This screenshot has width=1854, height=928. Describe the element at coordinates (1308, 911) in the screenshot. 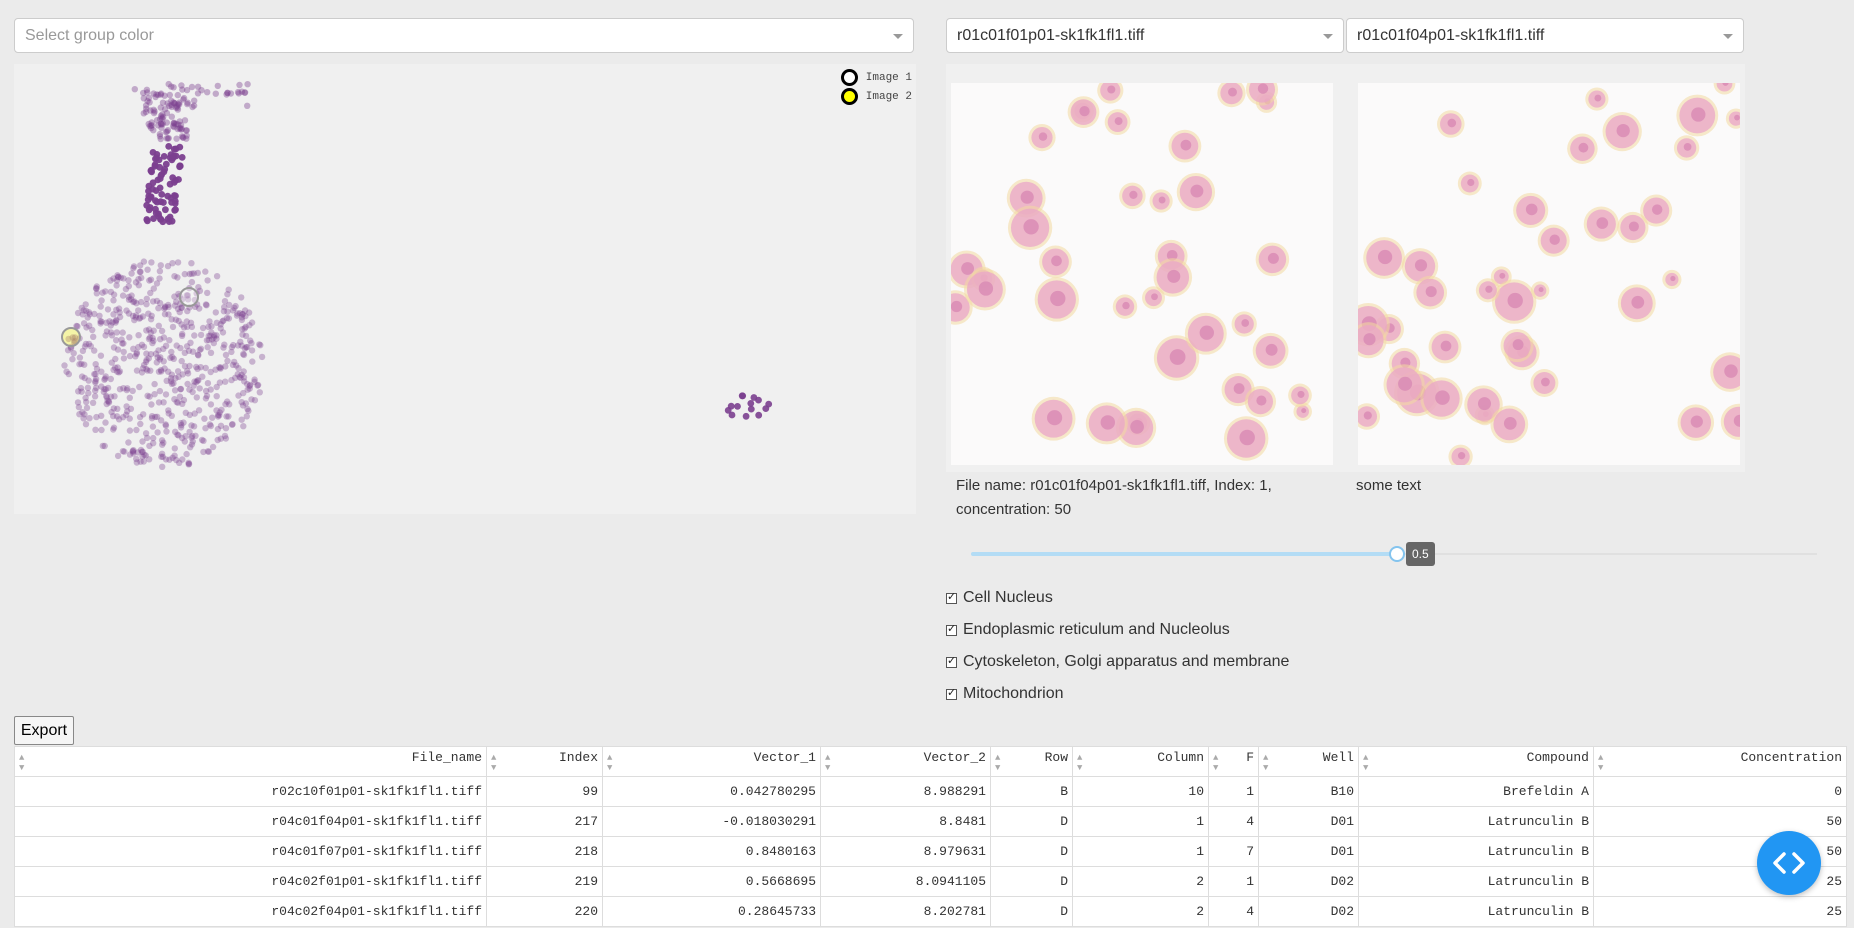

I see `table-cell: D02` at that location.